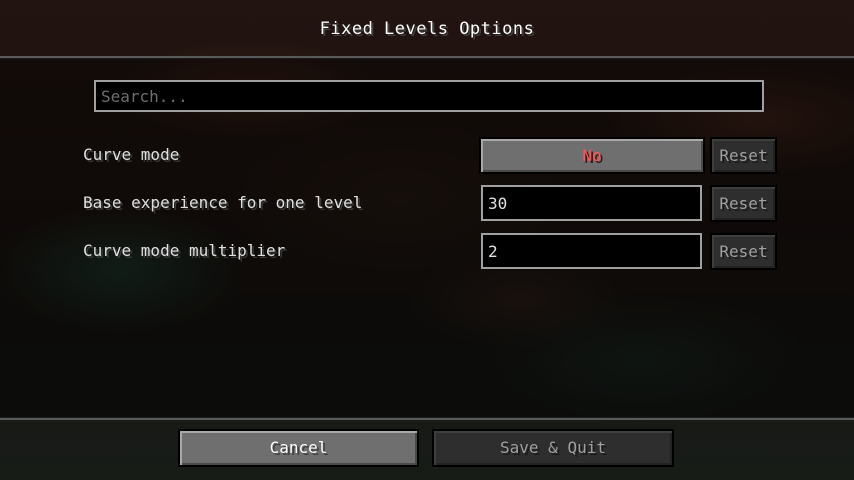 The width and height of the screenshot is (854, 480). What do you see at coordinates (184, 250) in the screenshot?
I see `curve-multiplier-label: Curve mode multiplier` at bounding box center [184, 250].